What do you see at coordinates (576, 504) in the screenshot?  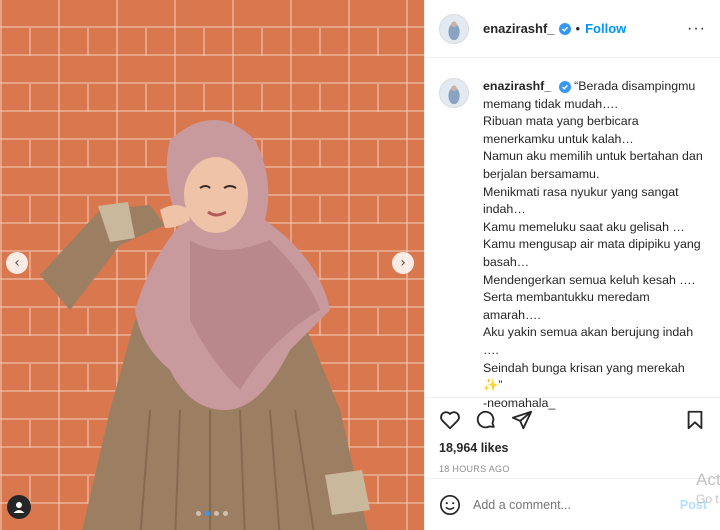 I see `comment-input` at bounding box center [576, 504].